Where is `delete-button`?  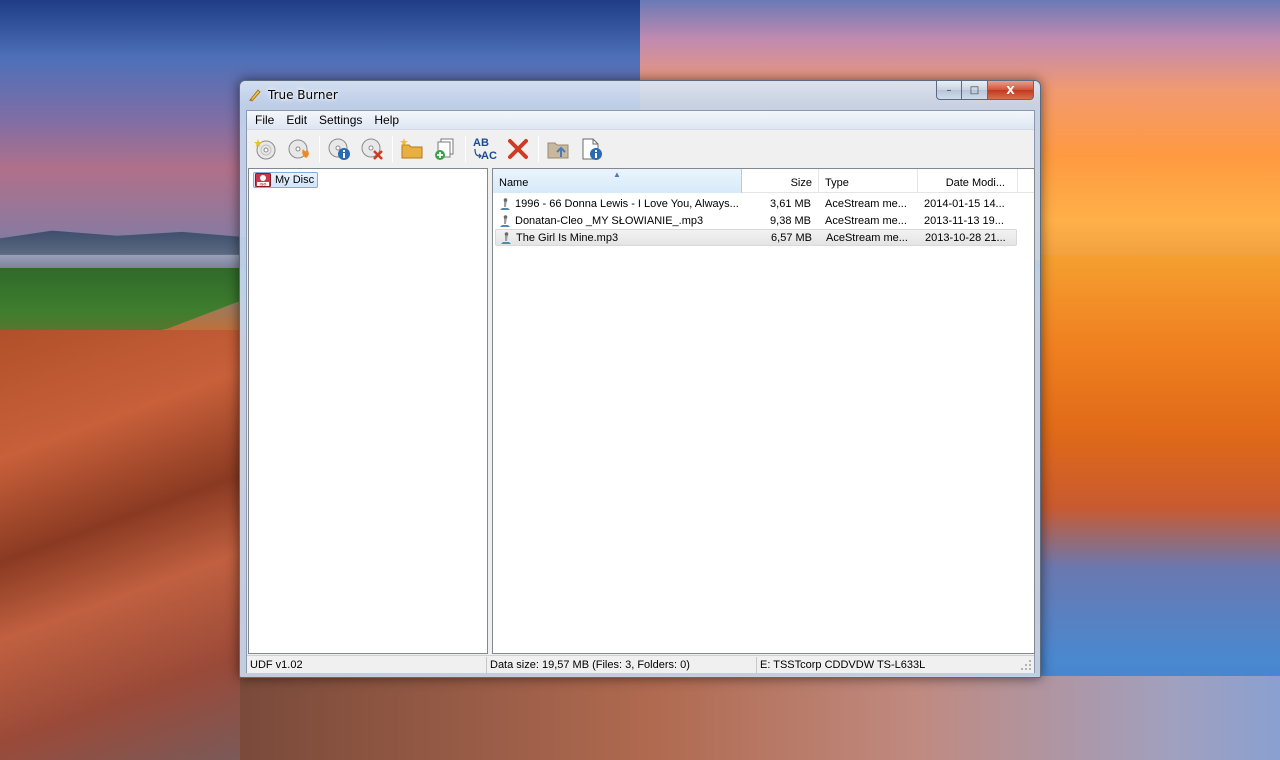 delete-button is located at coordinates (518, 149).